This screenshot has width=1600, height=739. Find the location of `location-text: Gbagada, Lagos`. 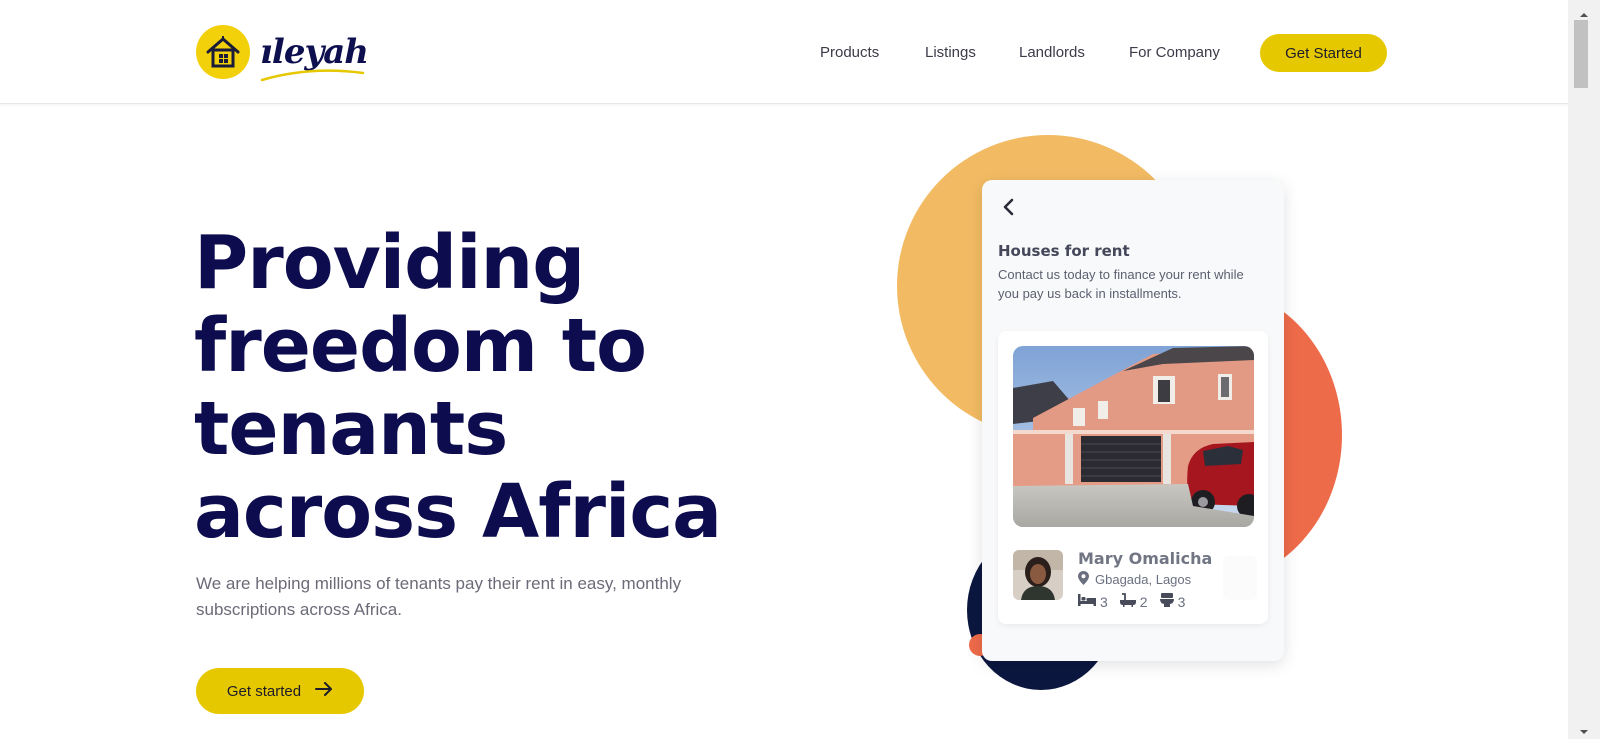

location-text: Gbagada, Lagos is located at coordinates (1143, 579).